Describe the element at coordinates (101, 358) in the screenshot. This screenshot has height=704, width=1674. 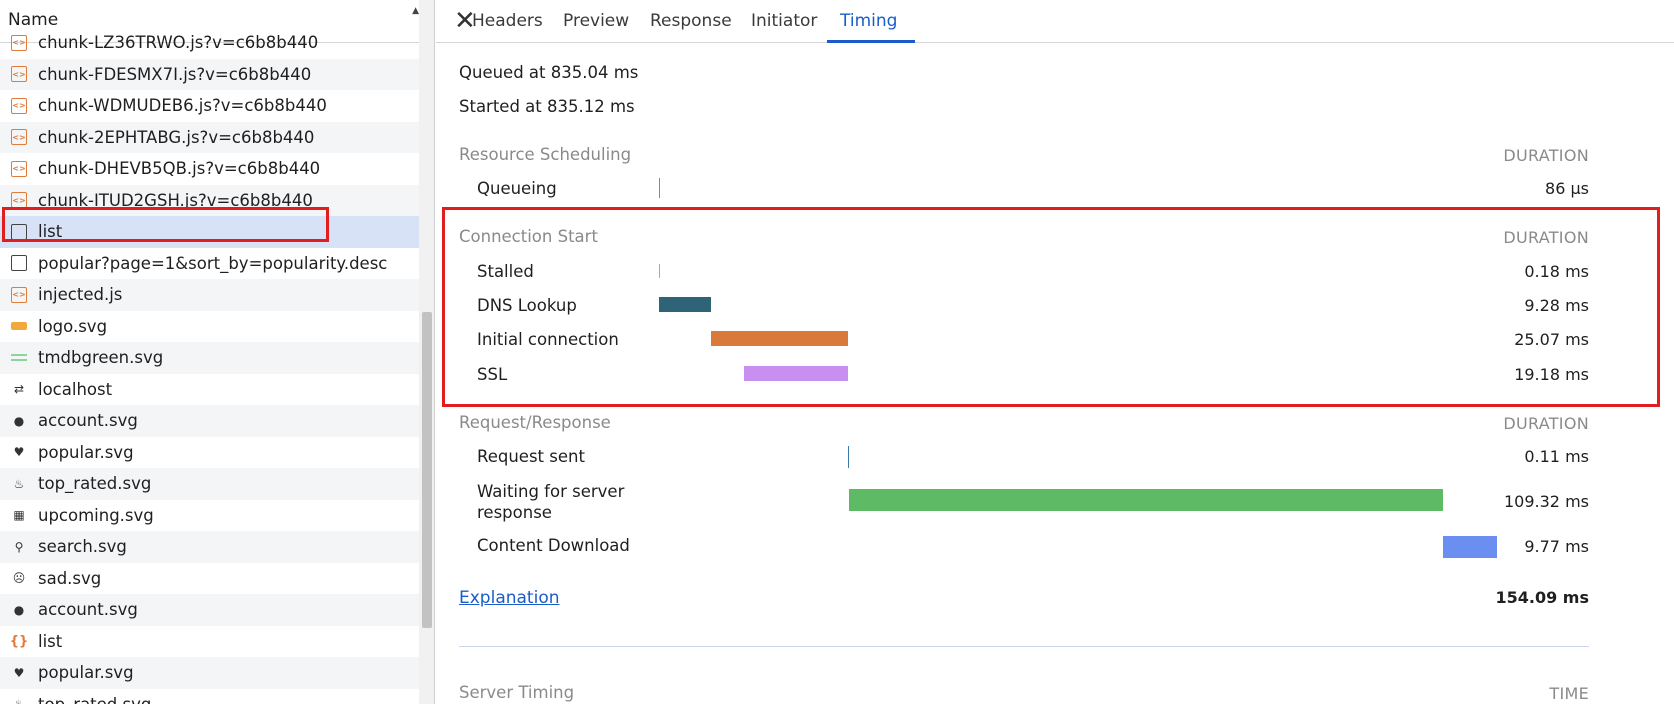
I see `request-name: tmdbgreen.svg` at that location.